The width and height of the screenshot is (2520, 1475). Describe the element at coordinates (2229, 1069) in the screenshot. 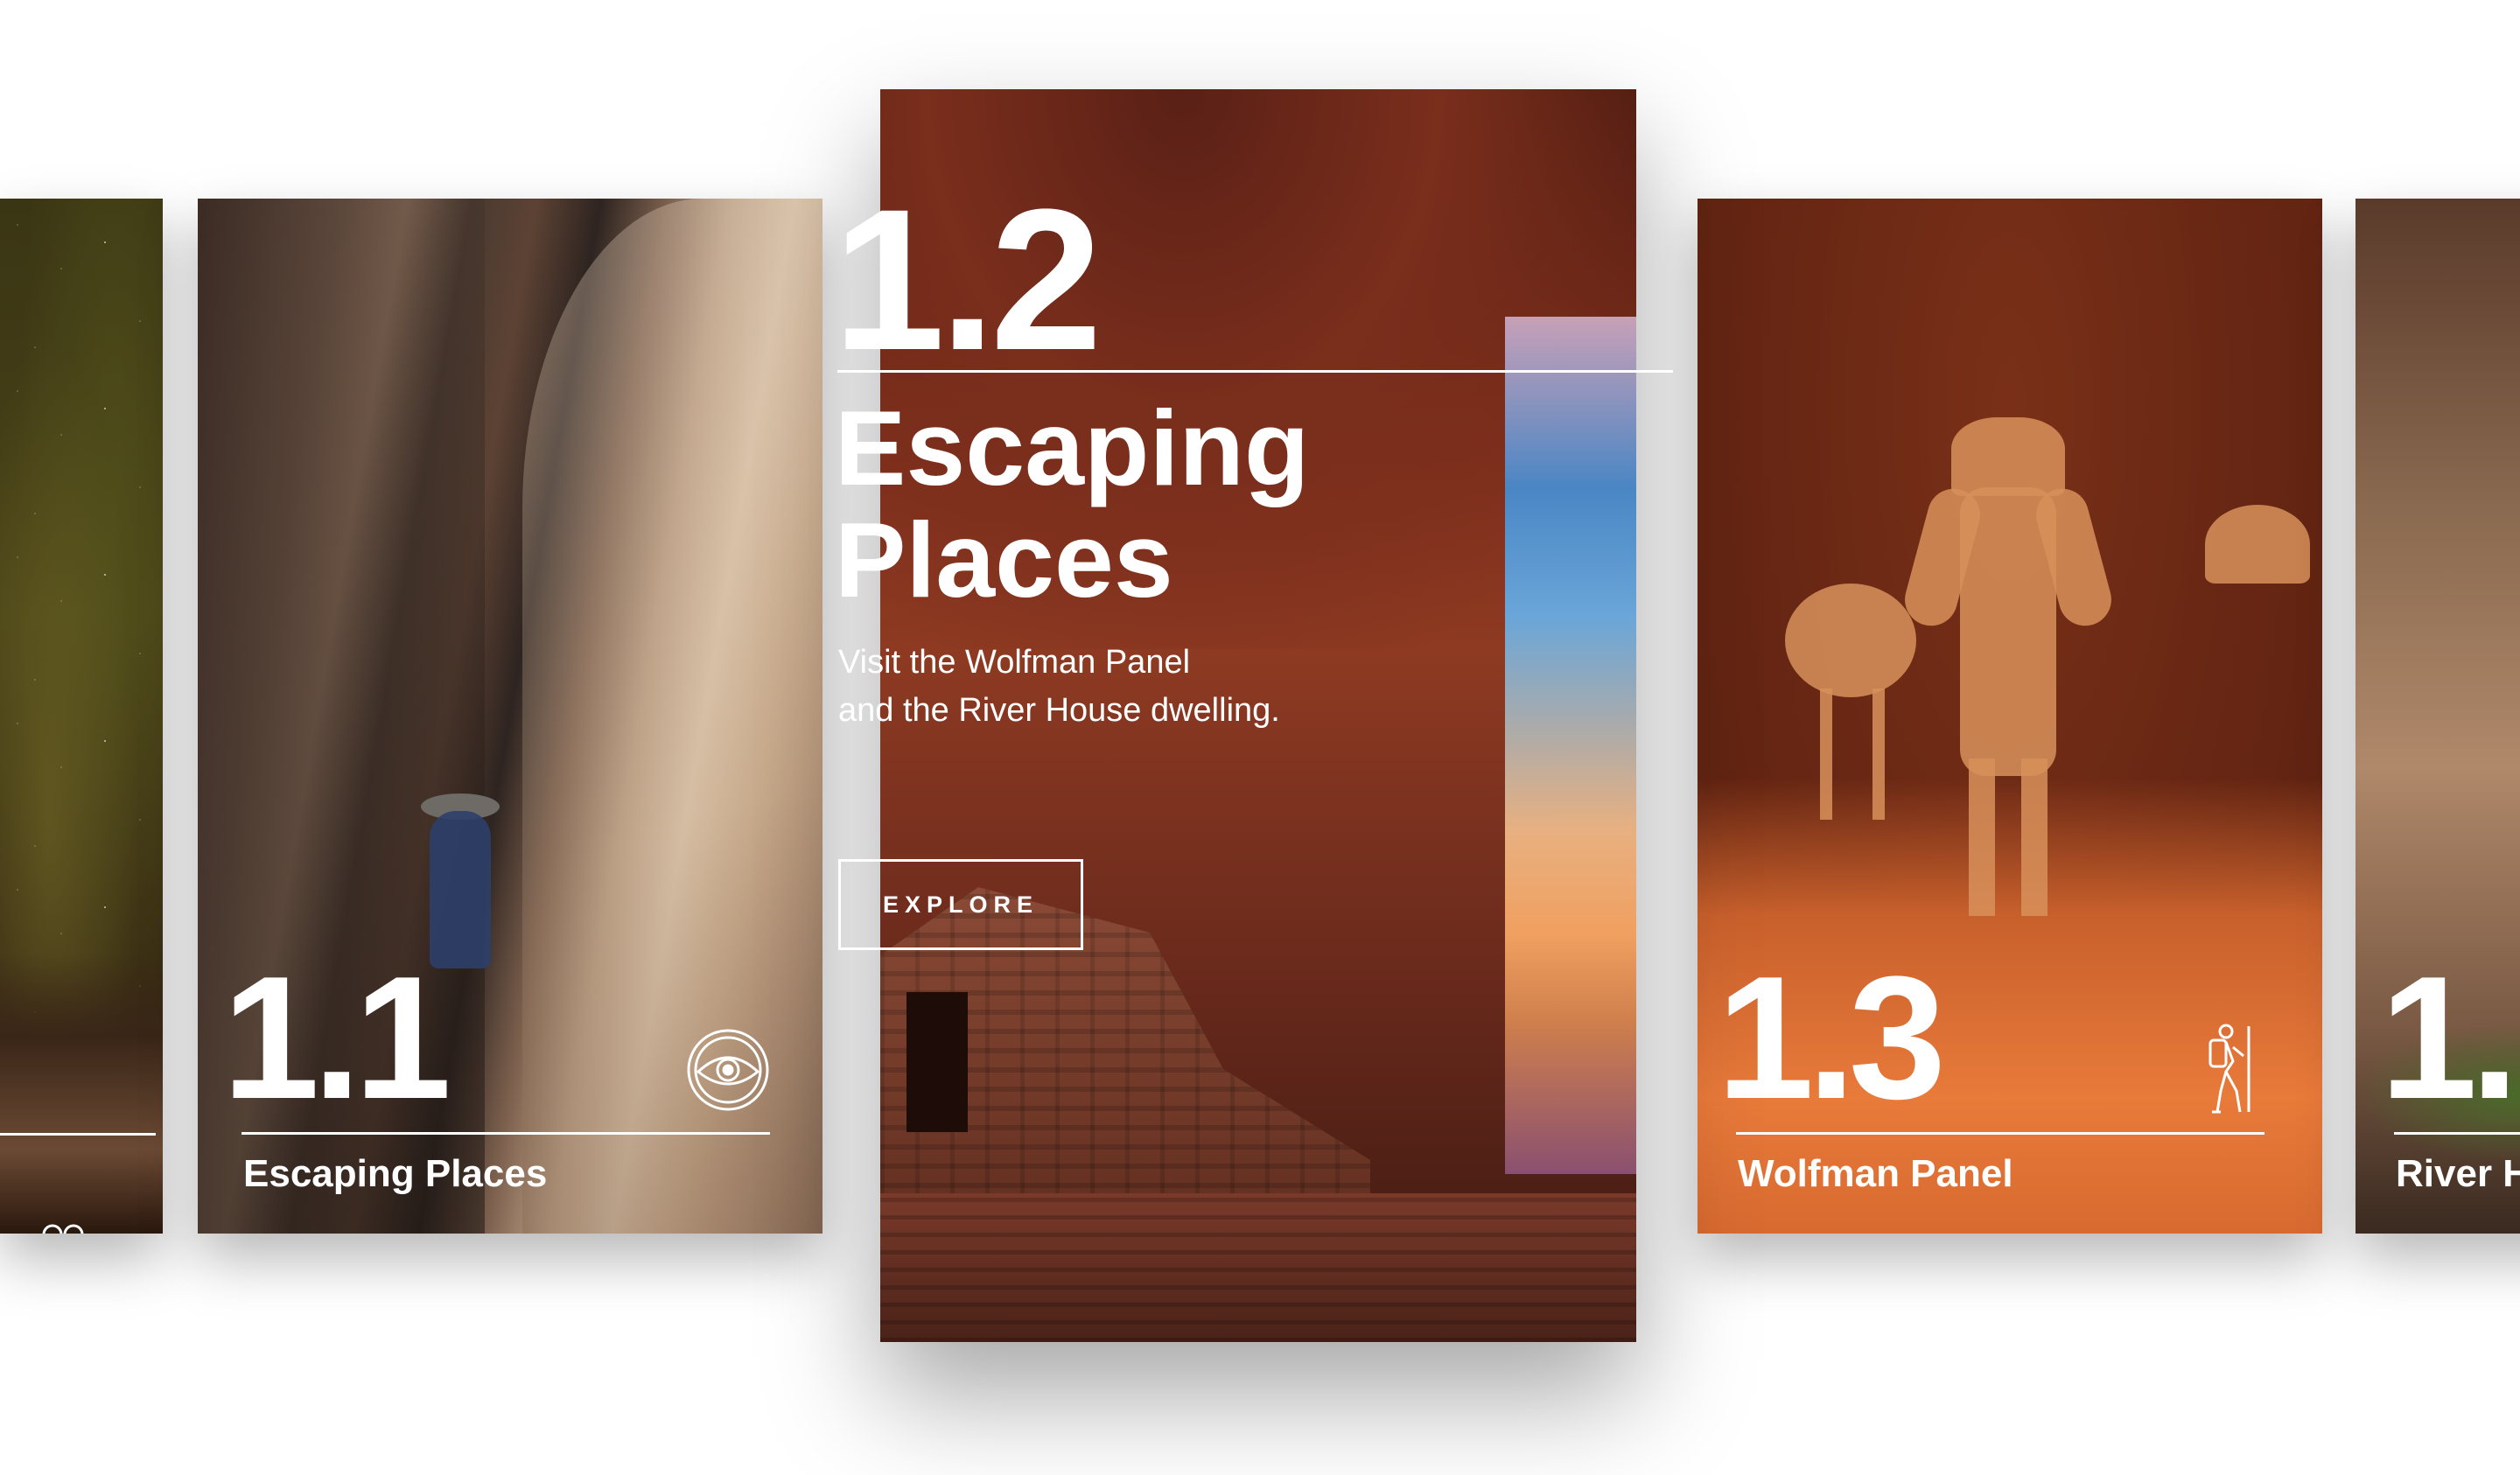

I see `hiker-icon` at that location.